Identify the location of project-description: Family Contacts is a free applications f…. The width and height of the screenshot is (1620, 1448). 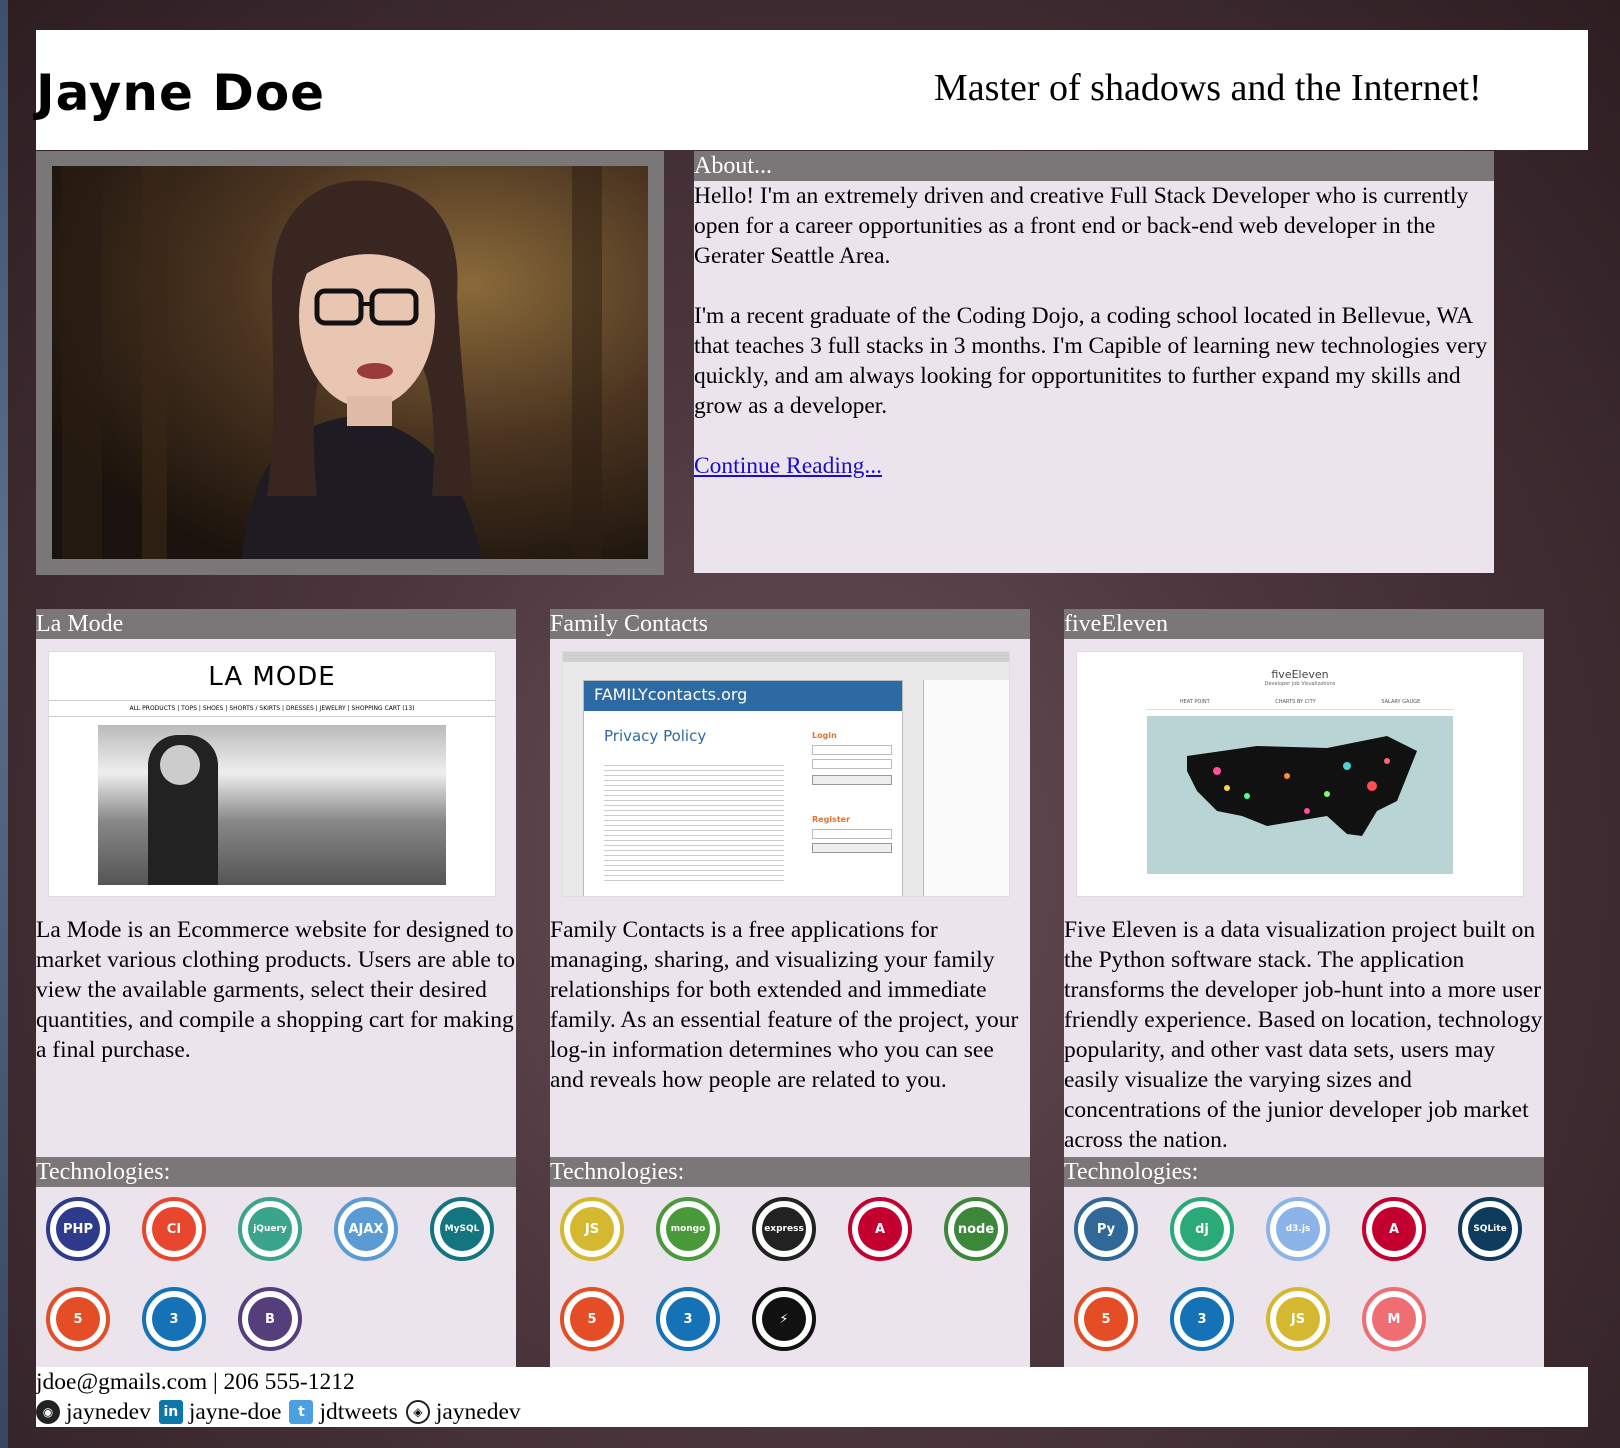
(784, 1005).